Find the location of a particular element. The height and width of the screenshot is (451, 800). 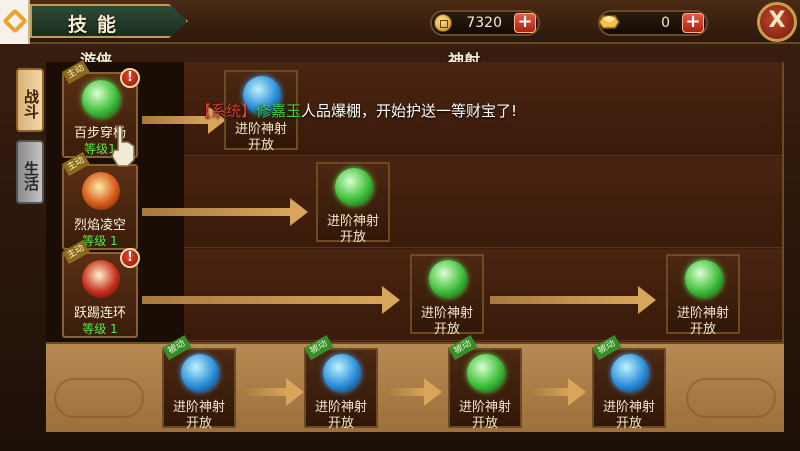

system-announcement: 【系统】修嘉玉人品爆棚，开始护送一等财宝了! is located at coordinates (356, 110).